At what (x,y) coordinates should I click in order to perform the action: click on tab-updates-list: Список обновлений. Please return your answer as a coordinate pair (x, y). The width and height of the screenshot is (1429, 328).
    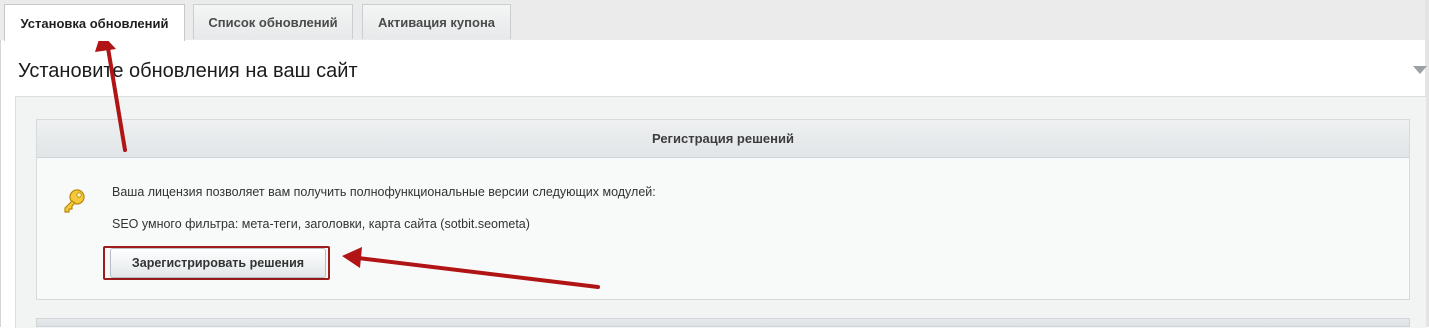
    Looking at the image, I should click on (273, 21).